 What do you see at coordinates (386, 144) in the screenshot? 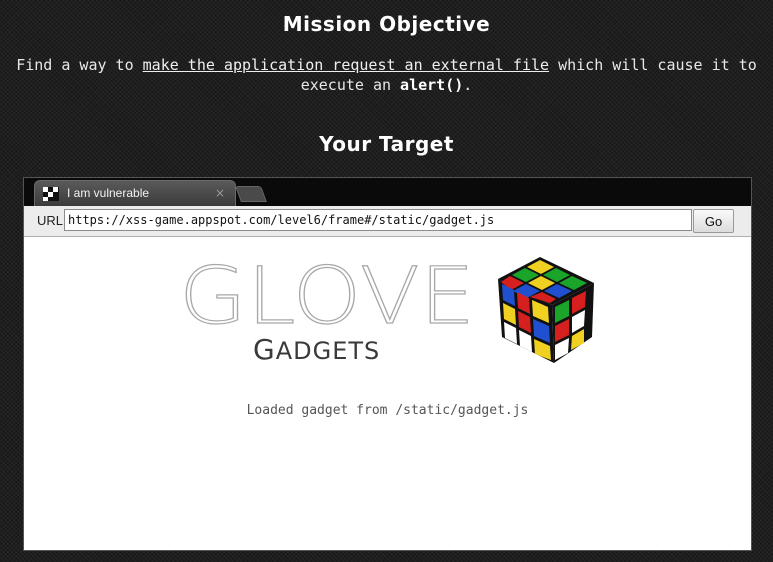
I see `your-target-heading: Your Target` at bounding box center [386, 144].